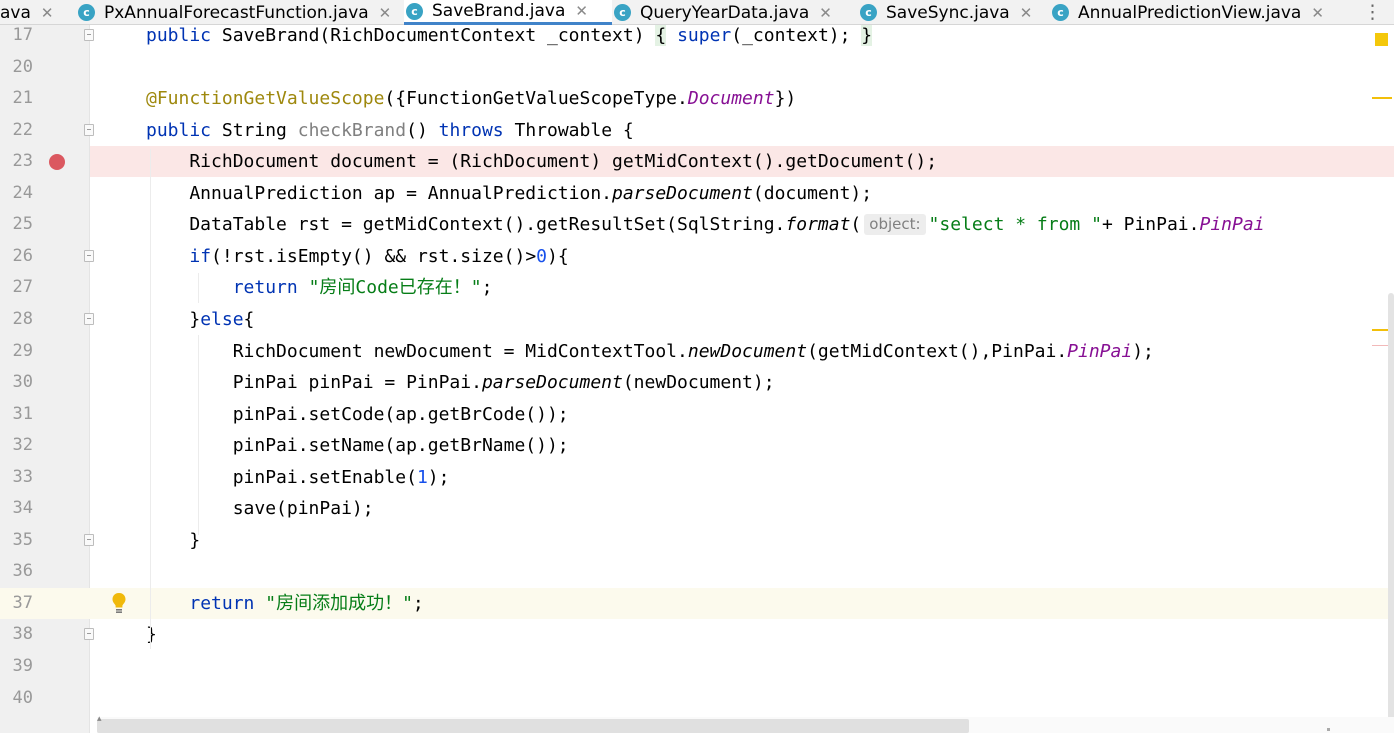 This screenshot has width=1394, height=733. I want to click on line-number: 40, so click(16, 698).